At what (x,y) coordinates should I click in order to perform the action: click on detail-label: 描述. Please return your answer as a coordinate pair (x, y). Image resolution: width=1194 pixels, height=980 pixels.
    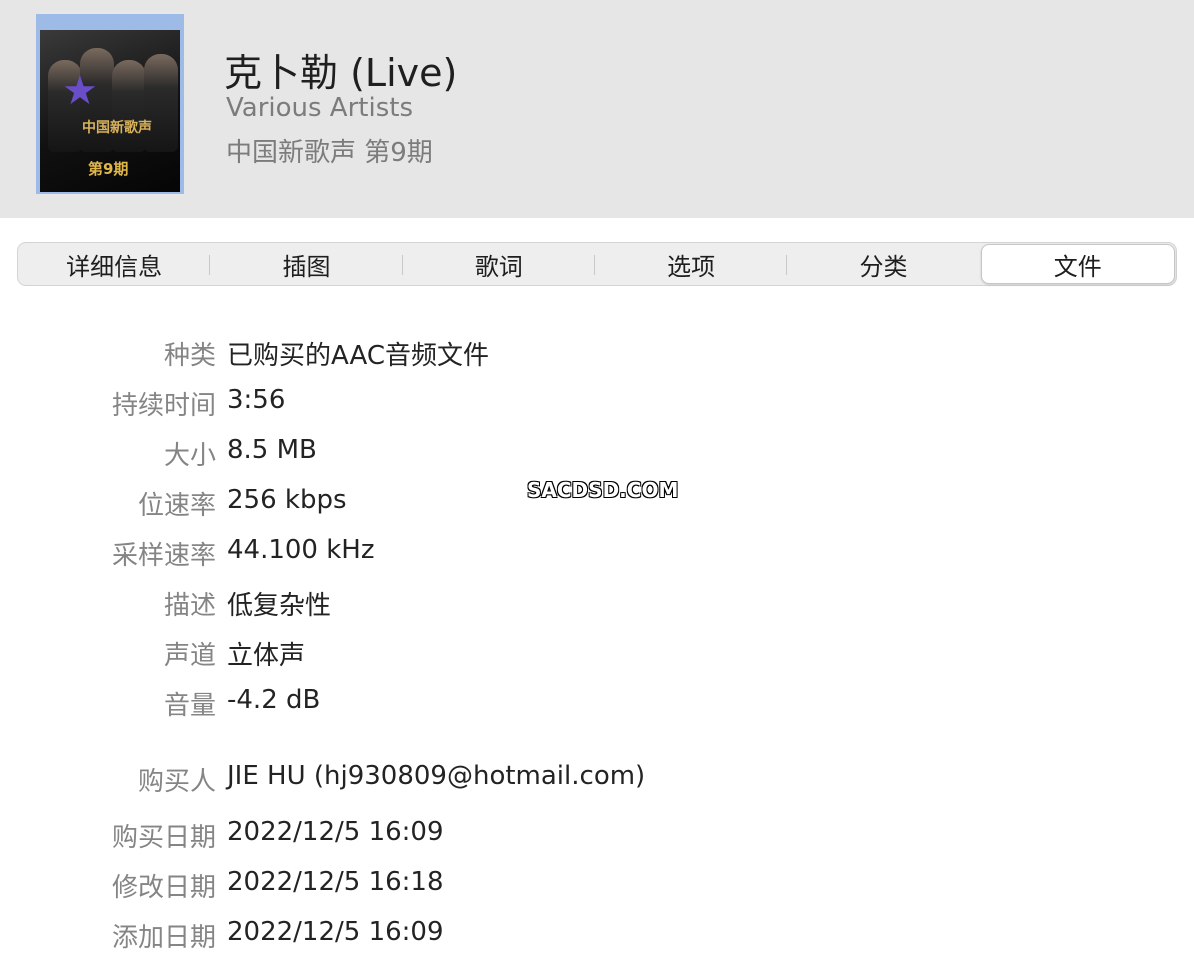
    Looking at the image, I should click on (189, 606).